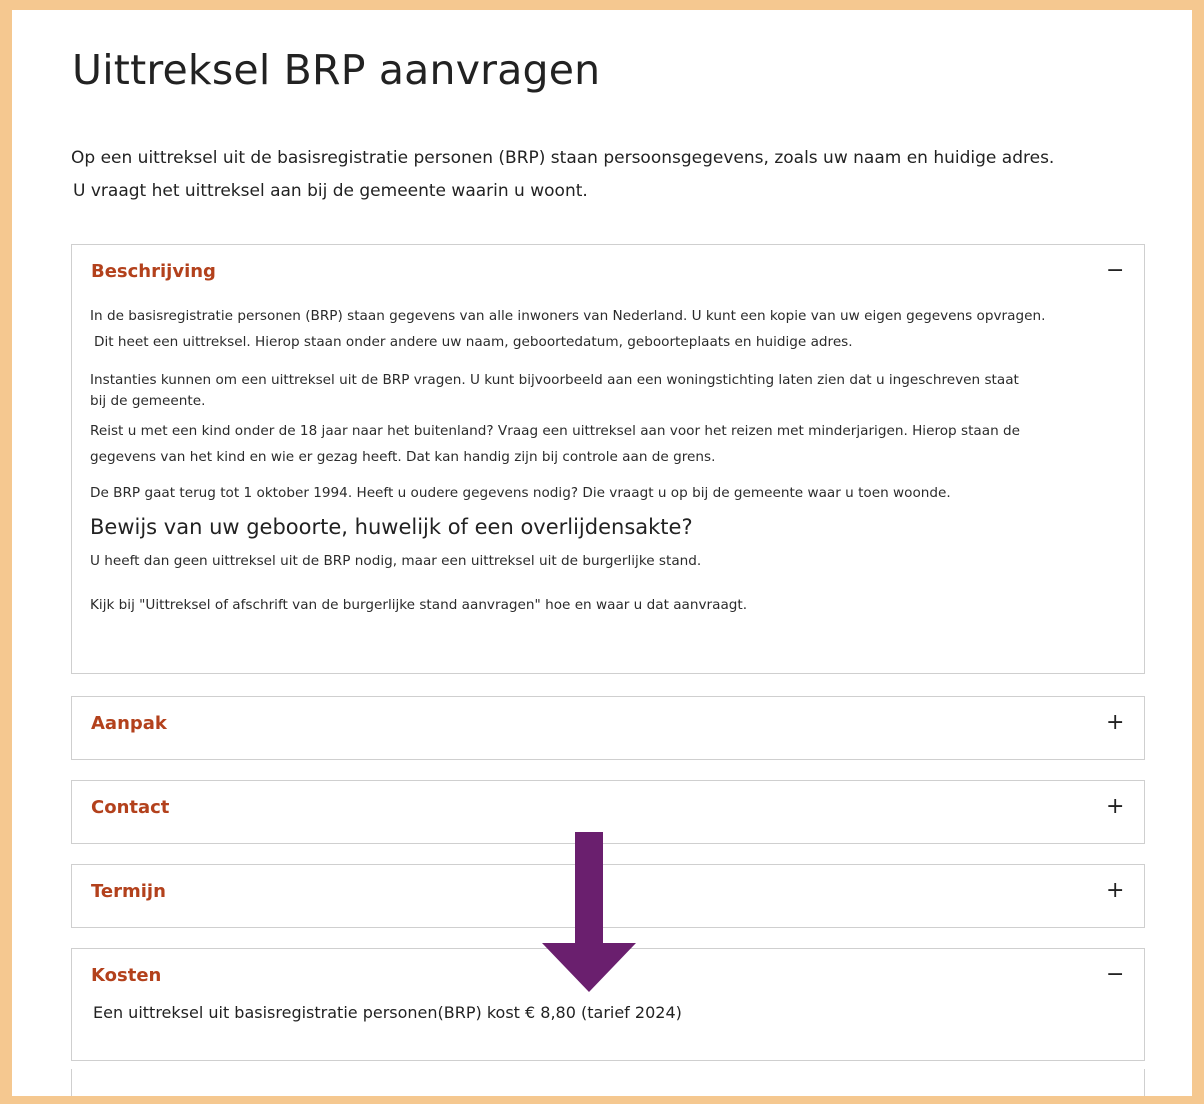 This screenshot has height=1104, width=1204. Describe the element at coordinates (608, 1082) in the screenshot. I see `next-panel-edge` at that location.